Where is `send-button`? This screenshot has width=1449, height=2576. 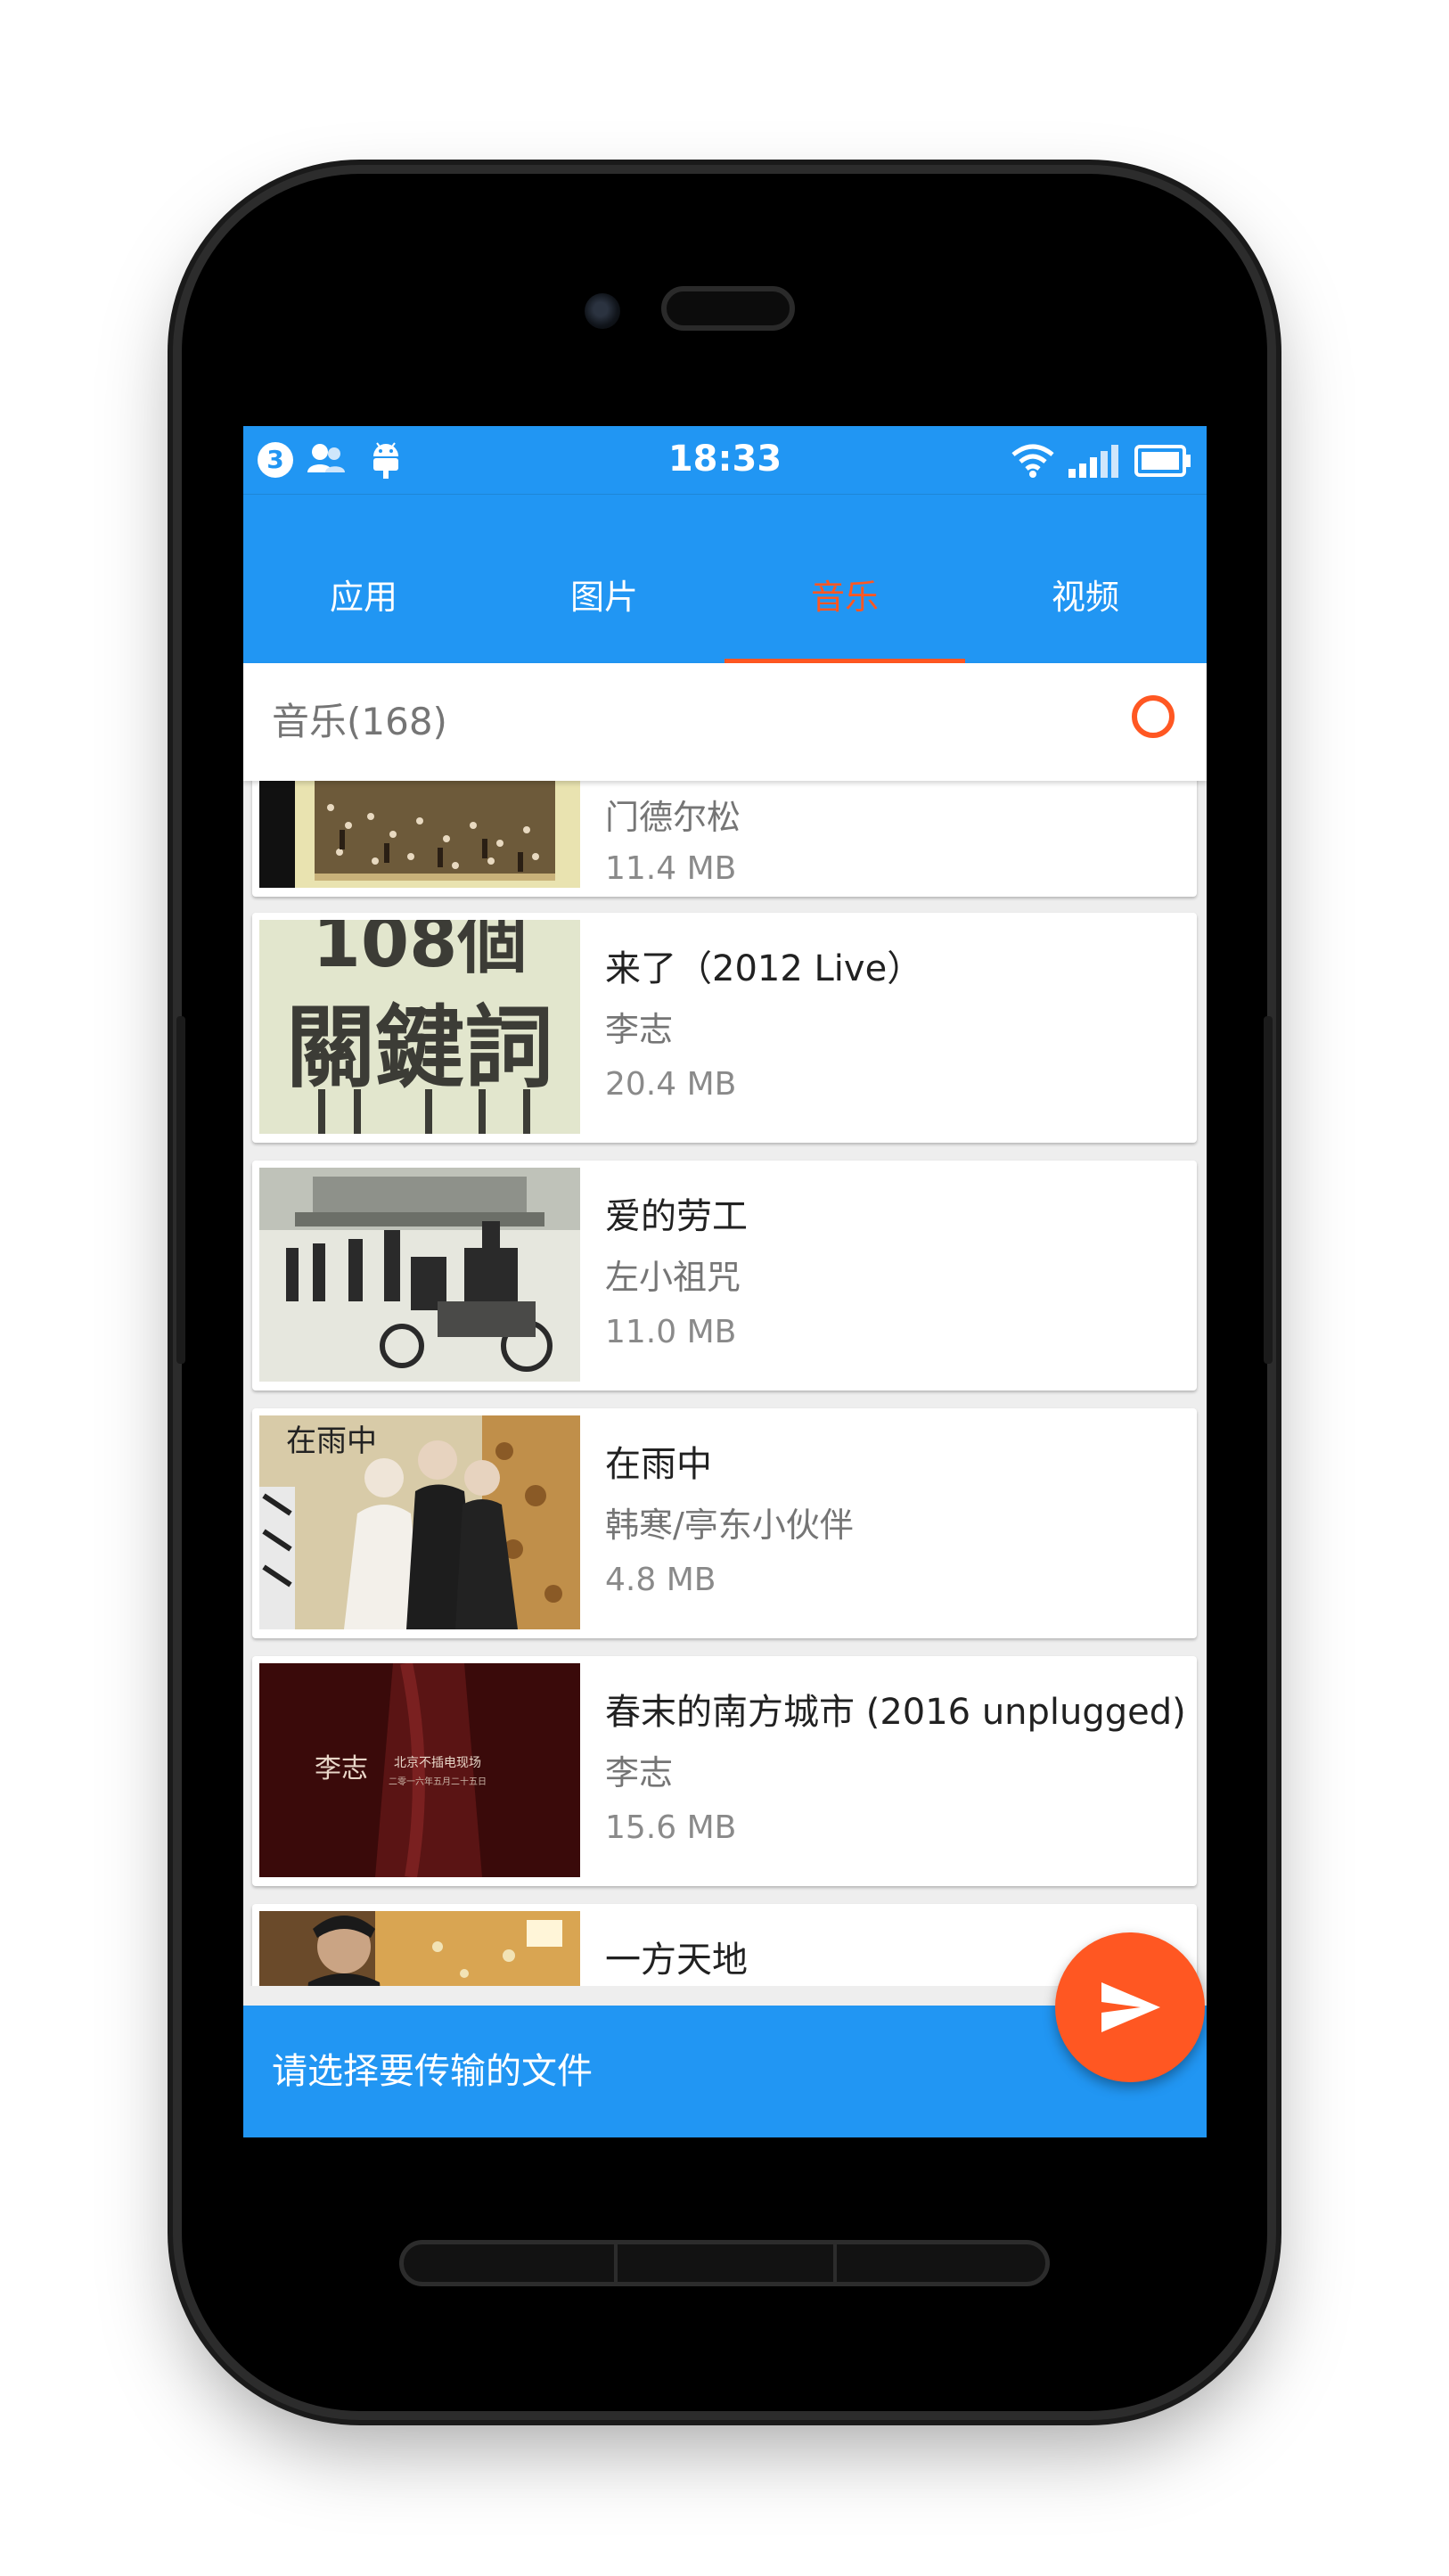
send-button is located at coordinates (1130, 2007).